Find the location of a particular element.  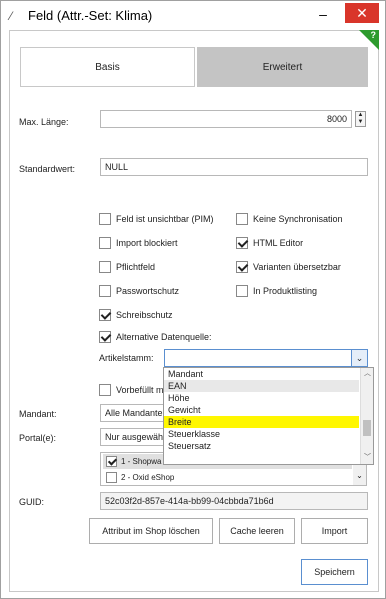

client-select: Alle Mandanter is located at coordinates (133, 413).